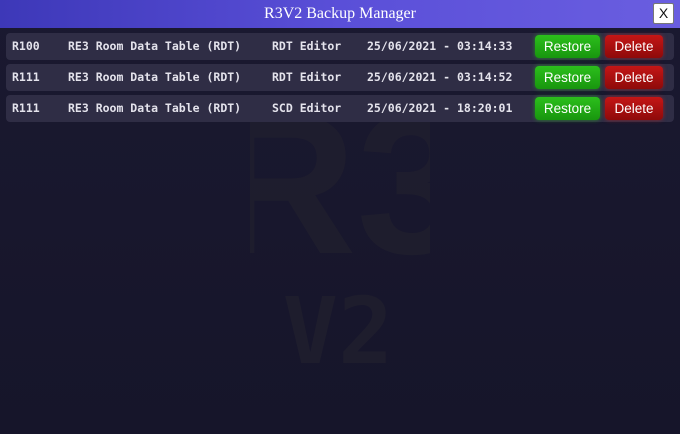 The width and height of the screenshot is (680, 434). What do you see at coordinates (440, 108) in the screenshot?
I see `backup-timestamp: 25/06/2021 - 18:20:01` at bounding box center [440, 108].